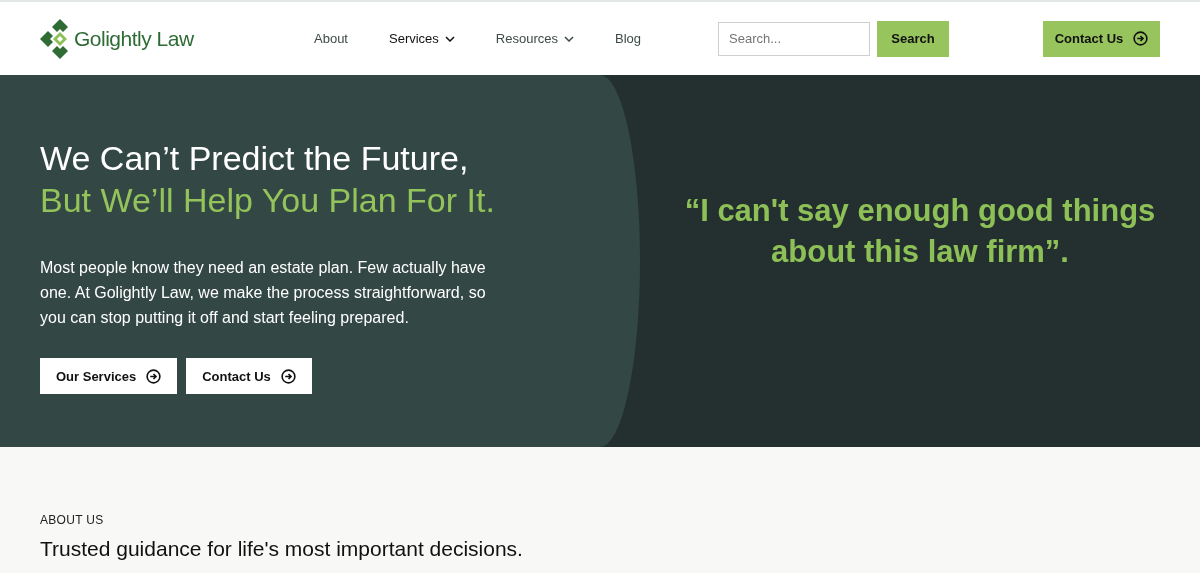 Image resolution: width=1200 pixels, height=573 pixels. I want to click on nav-link: About, so click(331, 38).